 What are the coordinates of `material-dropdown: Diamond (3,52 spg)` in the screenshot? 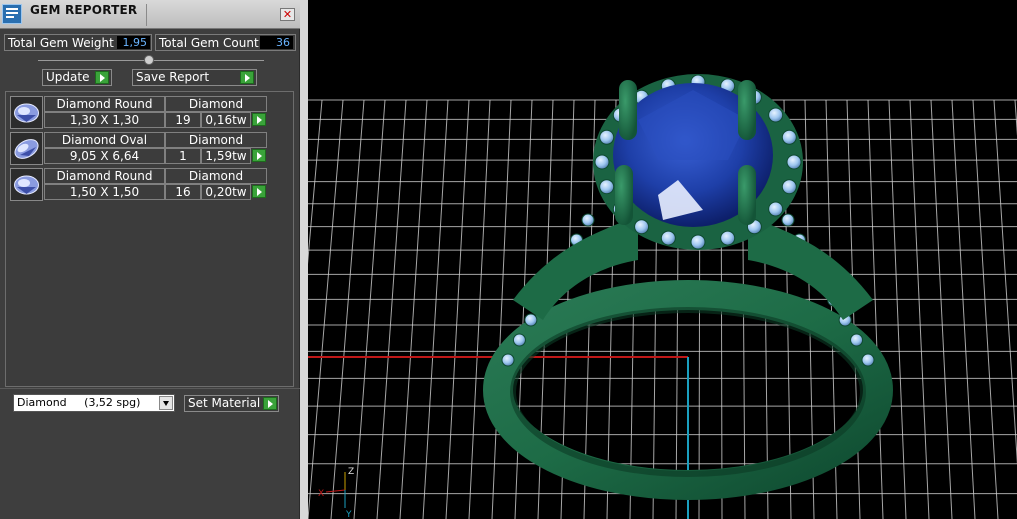 It's located at (94, 403).